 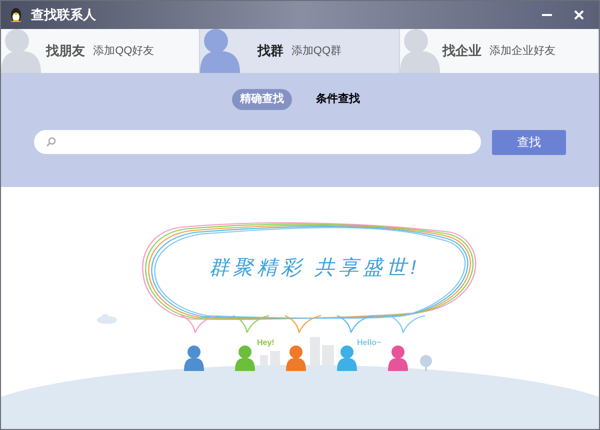 I want to click on greeting-text: Hey!, so click(x=265, y=343).